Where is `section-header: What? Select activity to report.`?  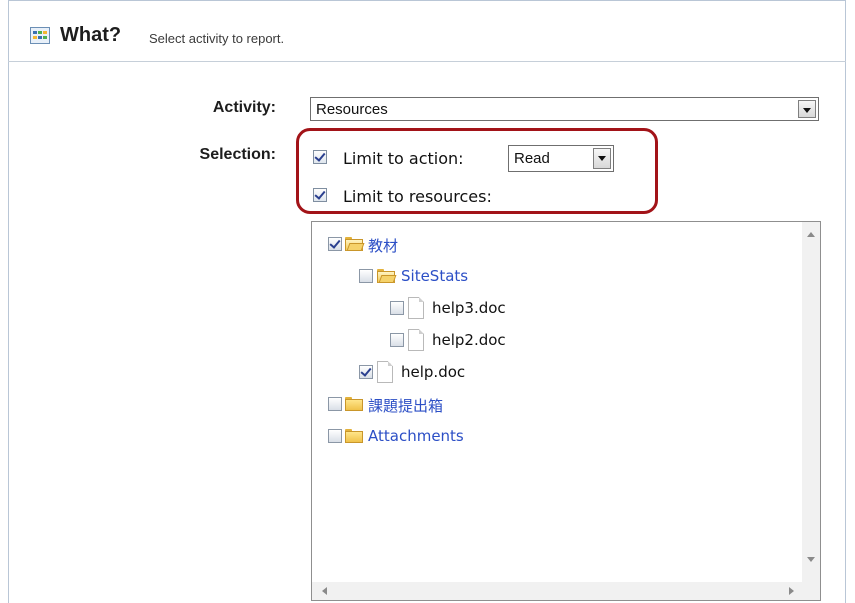 section-header: What? Select activity to report. is located at coordinates (427, 31).